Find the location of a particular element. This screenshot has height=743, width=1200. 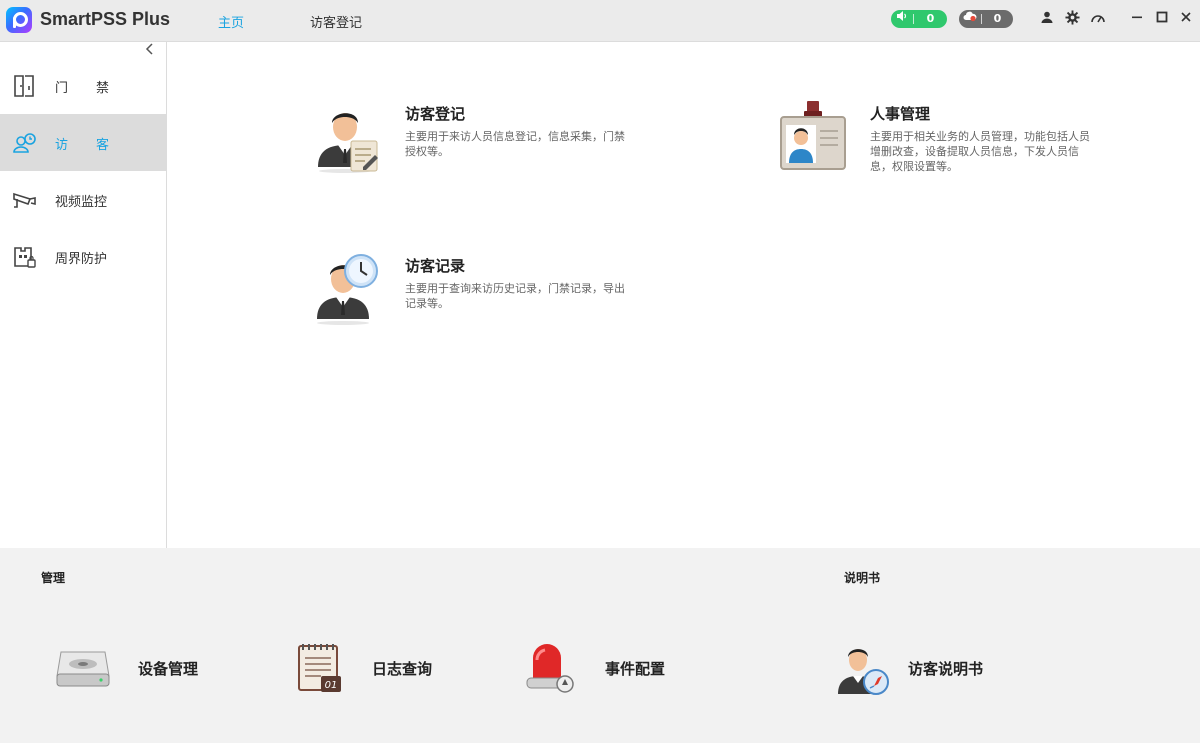

performance-gauge-icon is located at coordinates (1098, 19).